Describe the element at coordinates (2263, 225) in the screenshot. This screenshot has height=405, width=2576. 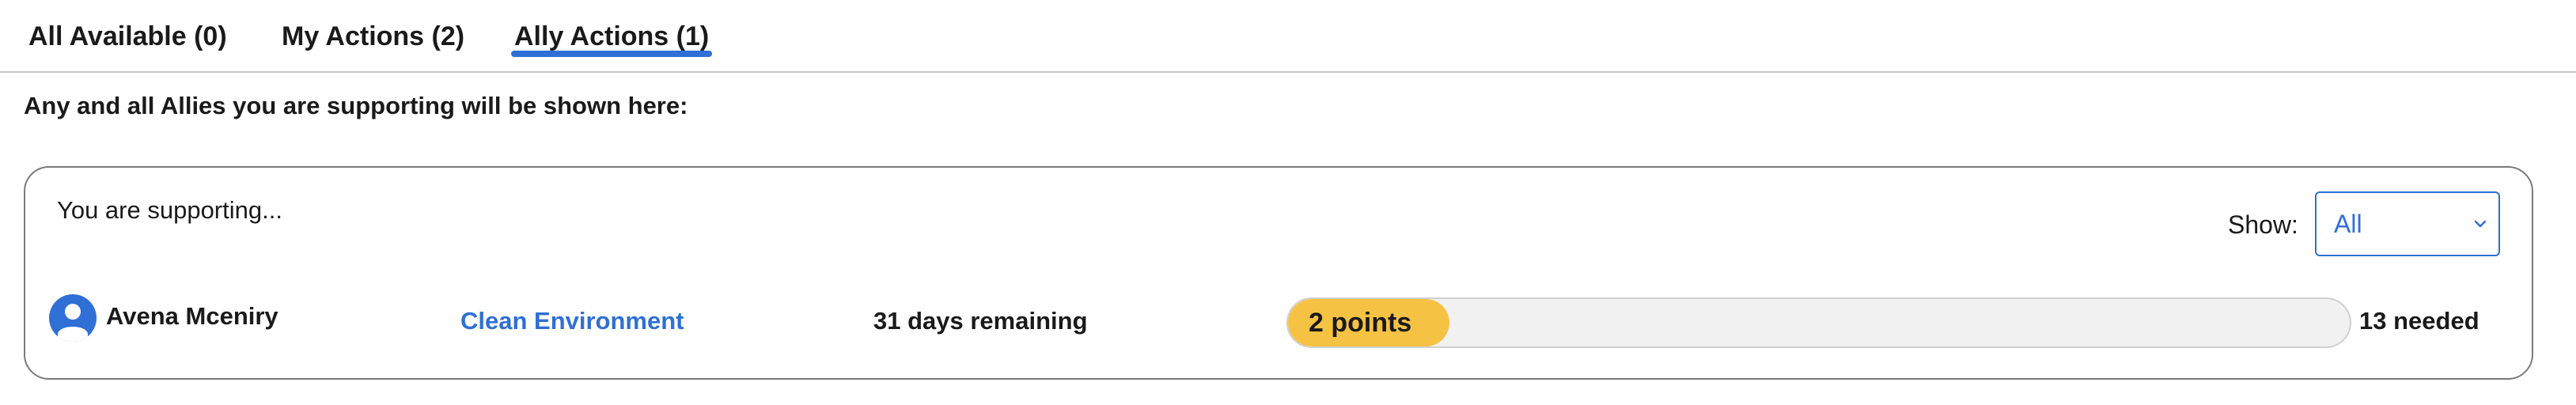
I see `filter-label: Show:` at that location.